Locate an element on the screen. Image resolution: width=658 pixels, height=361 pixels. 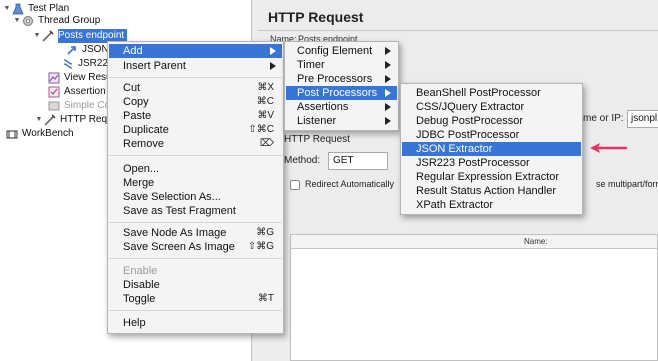
tree-item-jsr223: JSR223 is located at coordinates (88, 64).